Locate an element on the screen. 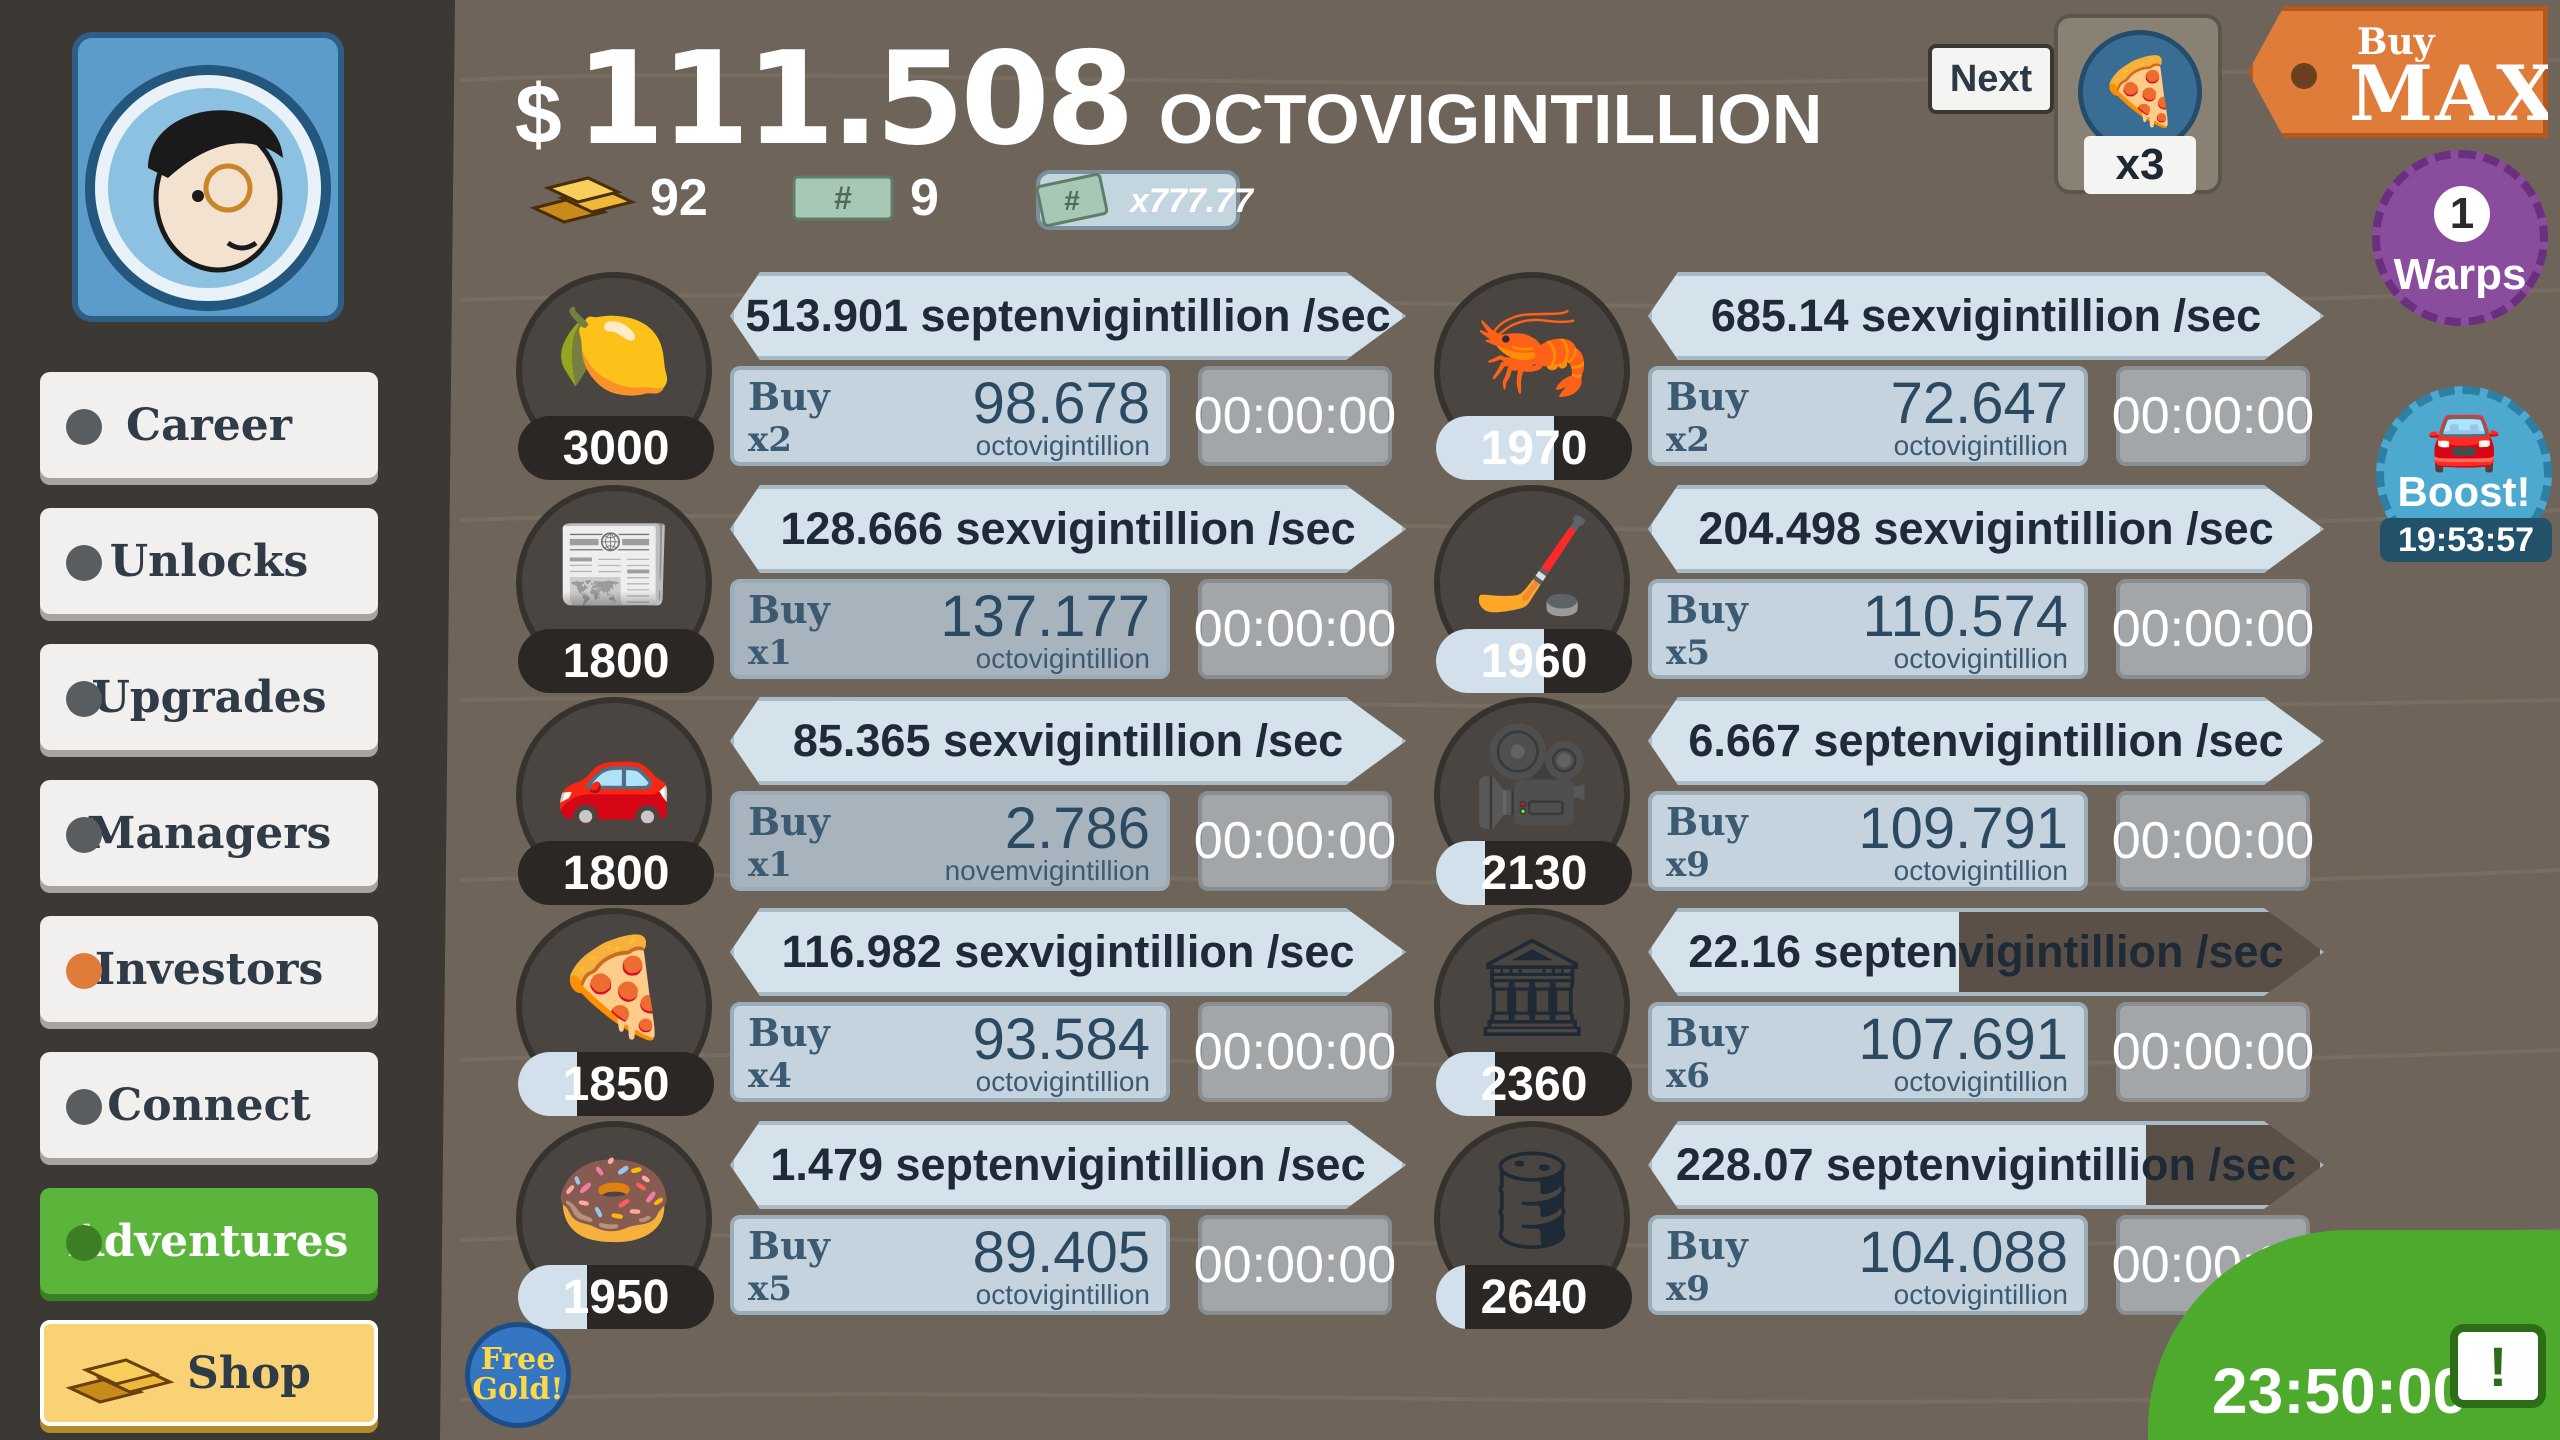 Image resolution: width=2560 pixels, height=1440 pixels. business-revenue-bar: 513.901 septenvigintillion /sec is located at coordinates (1068, 316).